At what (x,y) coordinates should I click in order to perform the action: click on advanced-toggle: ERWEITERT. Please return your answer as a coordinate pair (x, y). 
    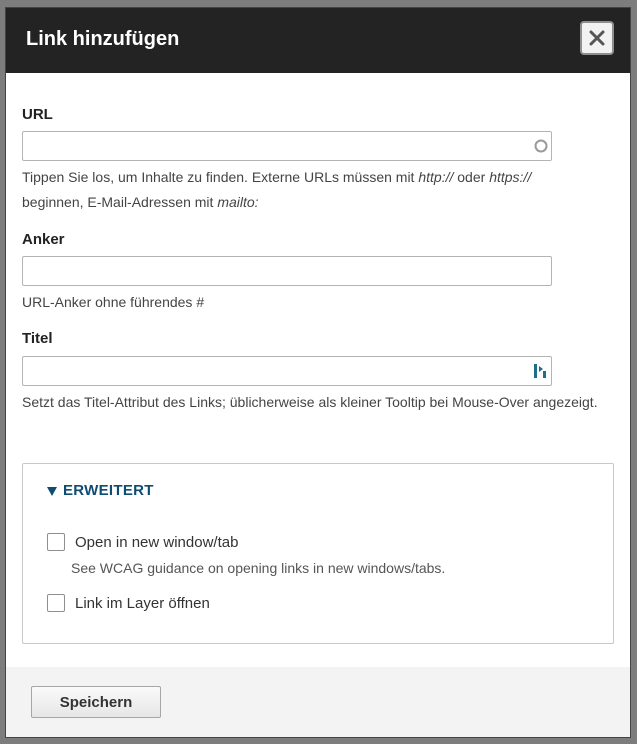
    Looking at the image, I should click on (100, 490).